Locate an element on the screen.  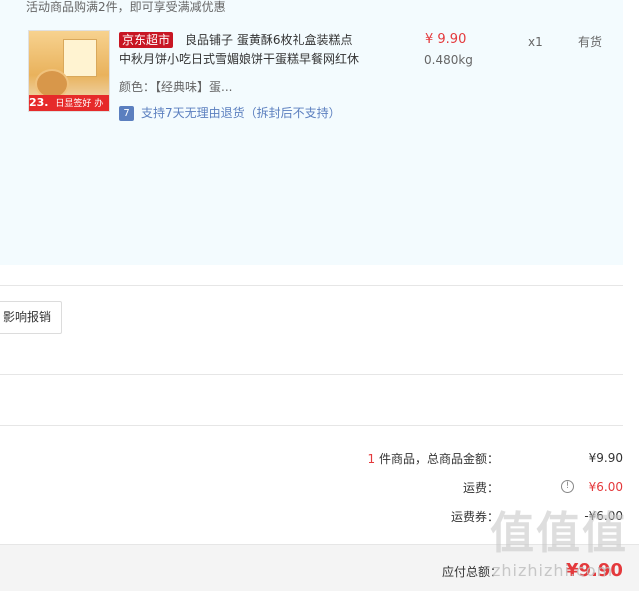
product-title-link-continued: 中秋月饼小吃日式雪媚娘饼干蛋糕早餐网红休 is located at coordinates (239, 59).